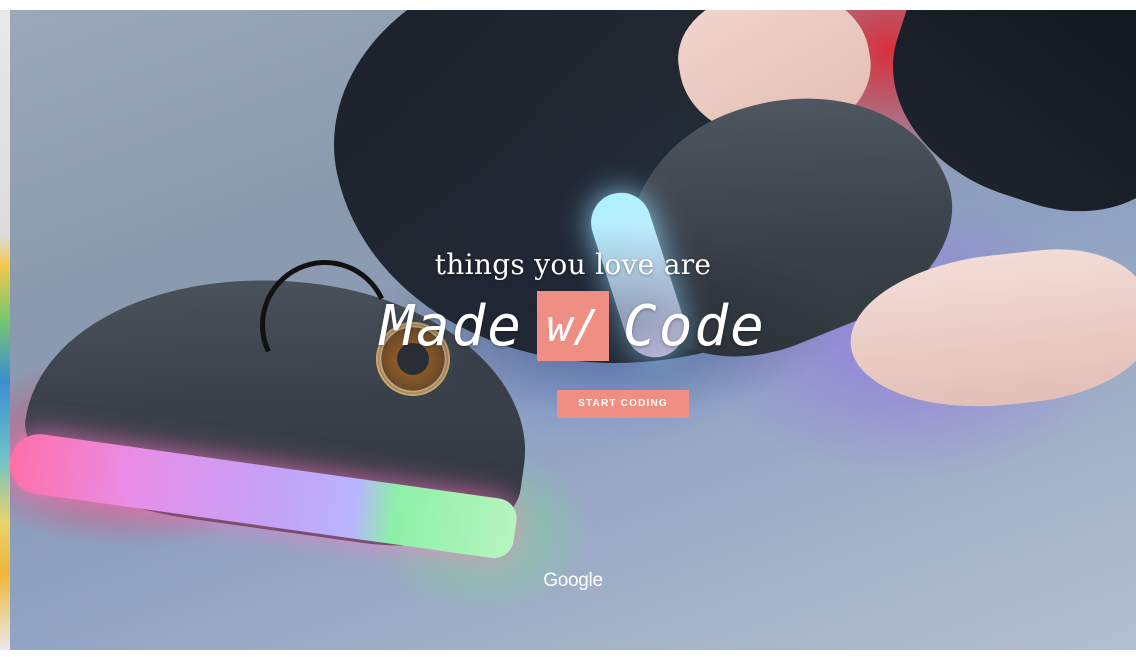  Describe the element at coordinates (451, 326) in the screenshot. I see `logo-word-made: Made` at that location.